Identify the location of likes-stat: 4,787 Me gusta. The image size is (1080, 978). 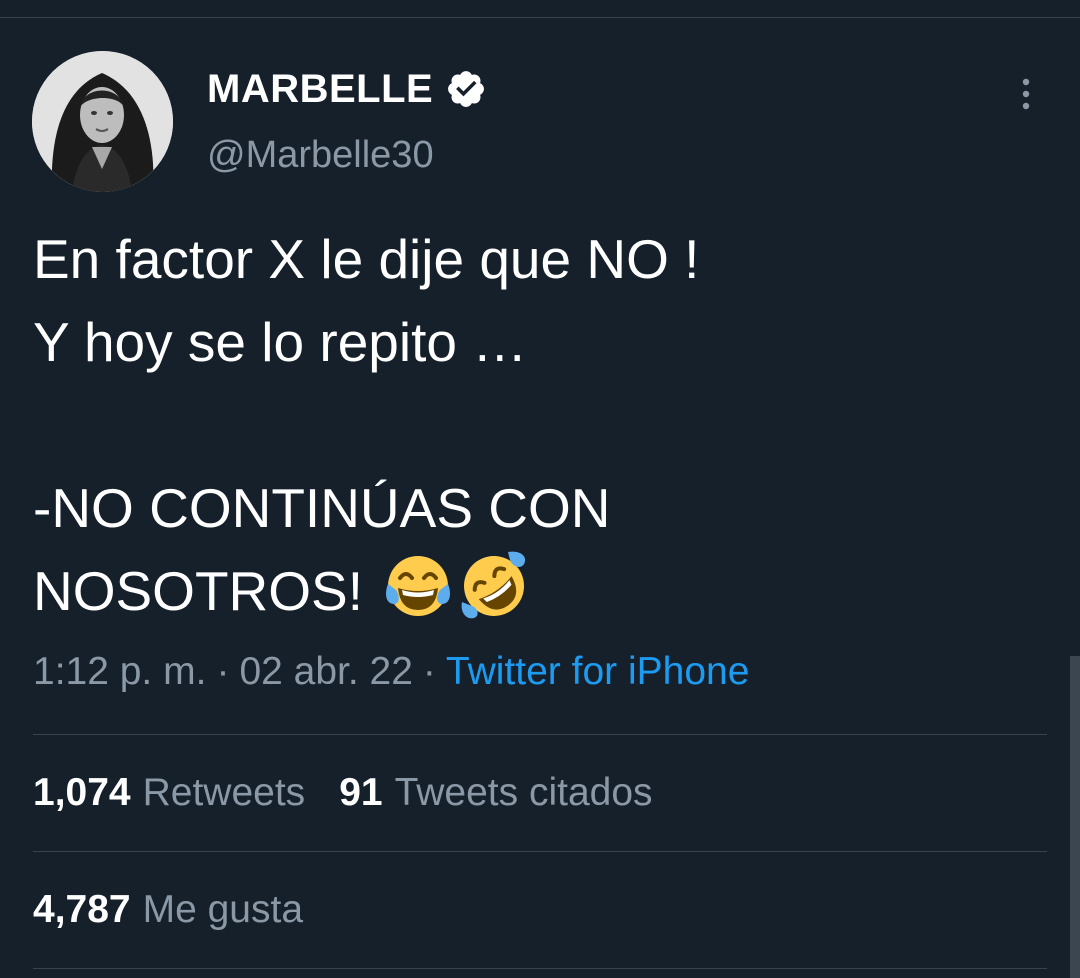
(168, 910).